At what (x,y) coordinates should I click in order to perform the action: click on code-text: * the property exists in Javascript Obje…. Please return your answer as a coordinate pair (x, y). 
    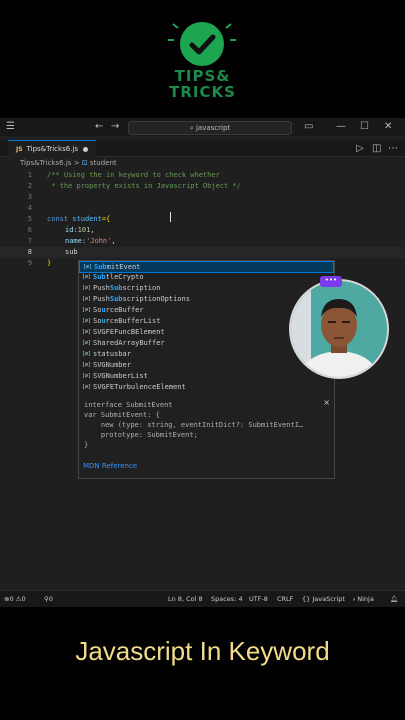
    Looking at the image, I should click on (144, 186).